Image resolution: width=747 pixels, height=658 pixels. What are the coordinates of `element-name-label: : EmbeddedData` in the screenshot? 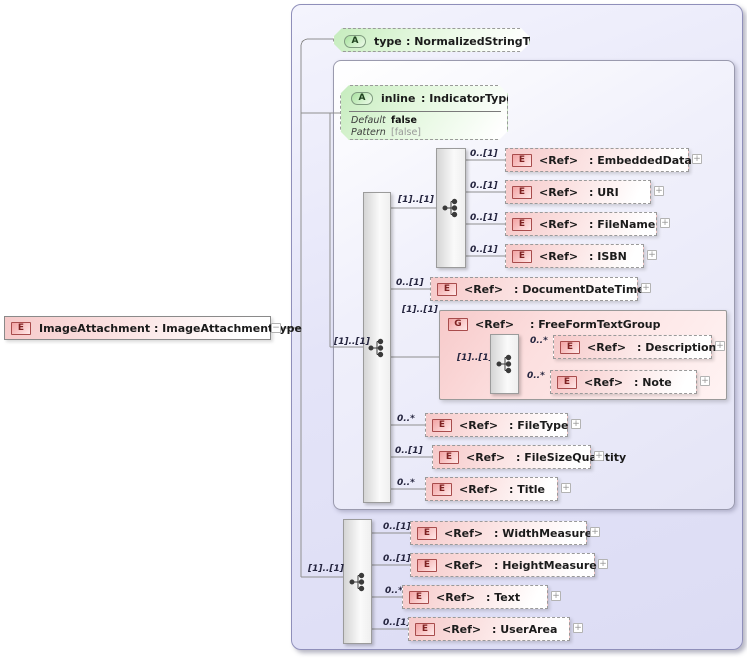 It's located at (640, 160).